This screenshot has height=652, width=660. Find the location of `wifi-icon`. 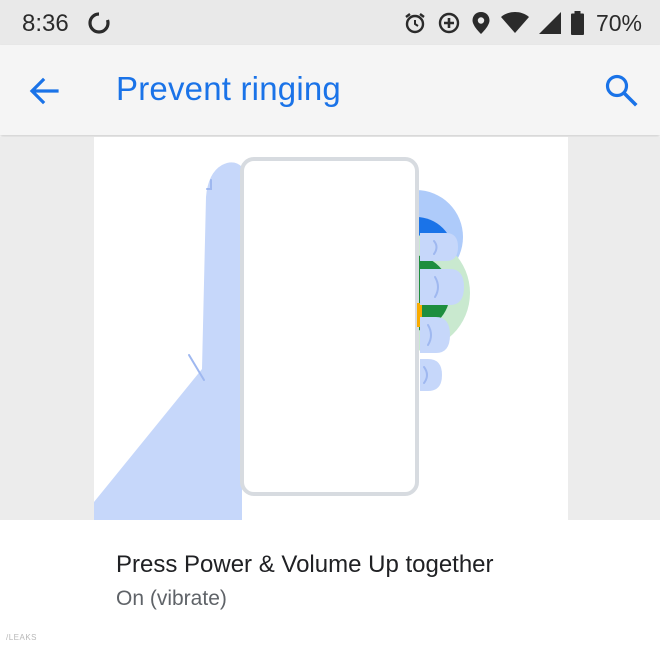

wifi-icon is located at coordinates (514, 22).